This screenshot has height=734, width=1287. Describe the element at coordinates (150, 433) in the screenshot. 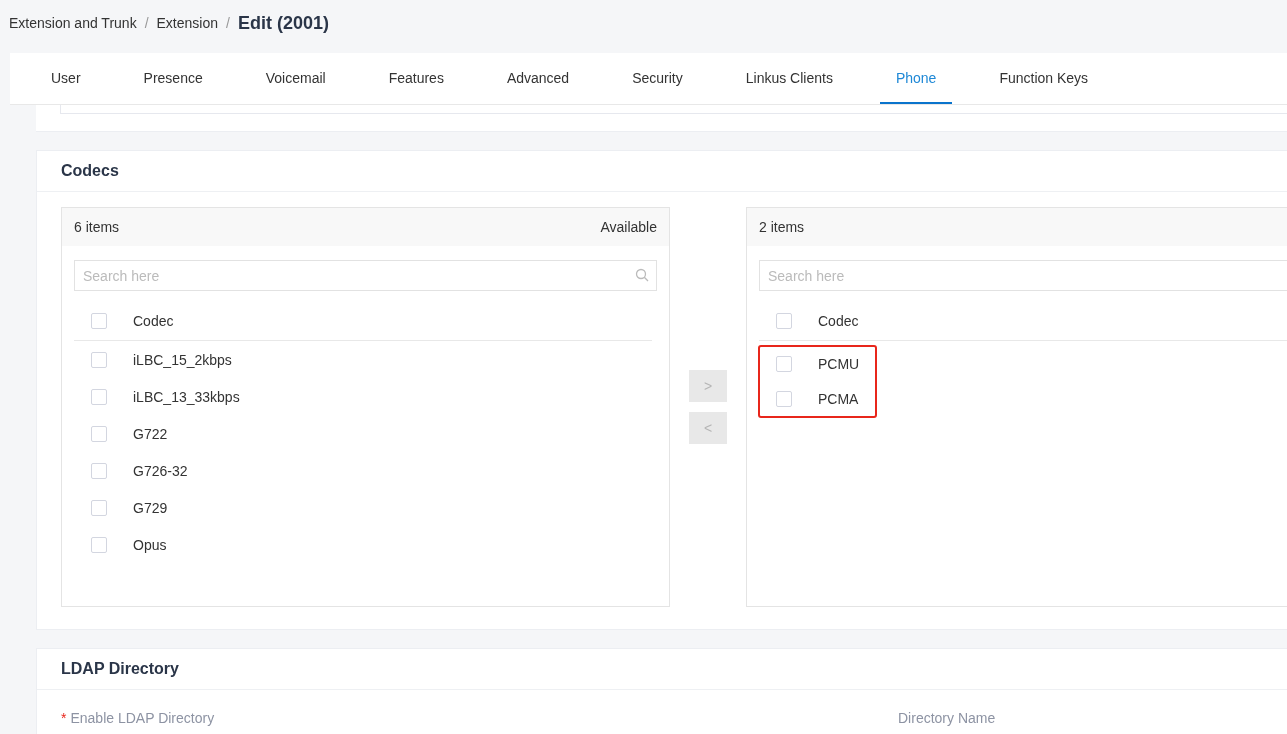

I see `list-item: G722` at that location.